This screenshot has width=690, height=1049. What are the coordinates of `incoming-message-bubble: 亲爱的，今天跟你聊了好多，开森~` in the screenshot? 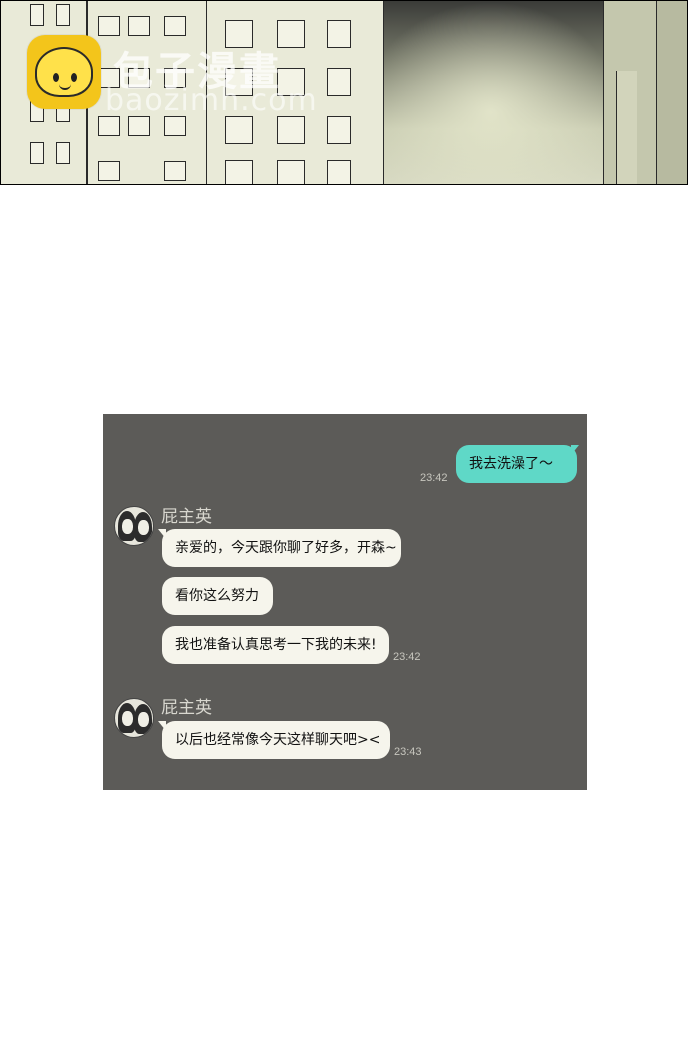 It's located at (281, 548).